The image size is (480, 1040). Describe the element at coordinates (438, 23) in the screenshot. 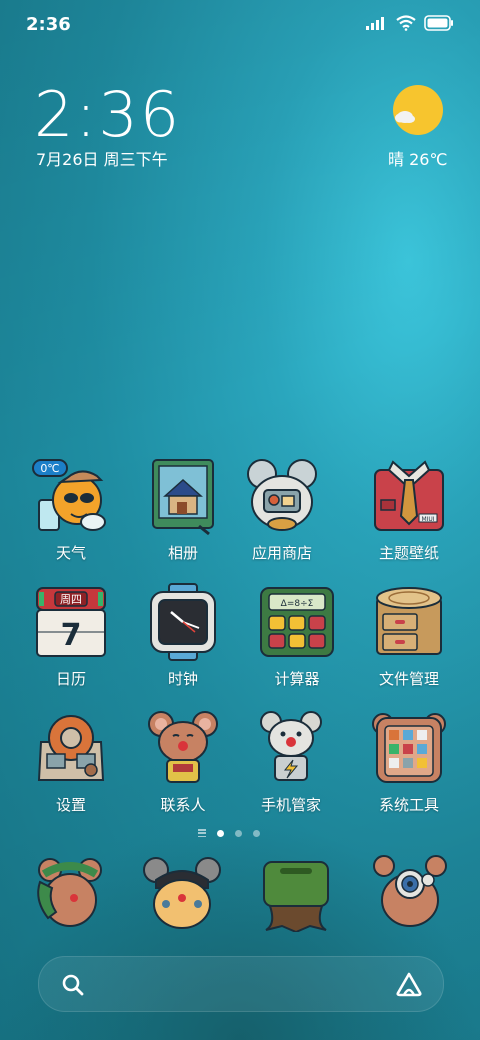

I see `battery-icon` at that location.